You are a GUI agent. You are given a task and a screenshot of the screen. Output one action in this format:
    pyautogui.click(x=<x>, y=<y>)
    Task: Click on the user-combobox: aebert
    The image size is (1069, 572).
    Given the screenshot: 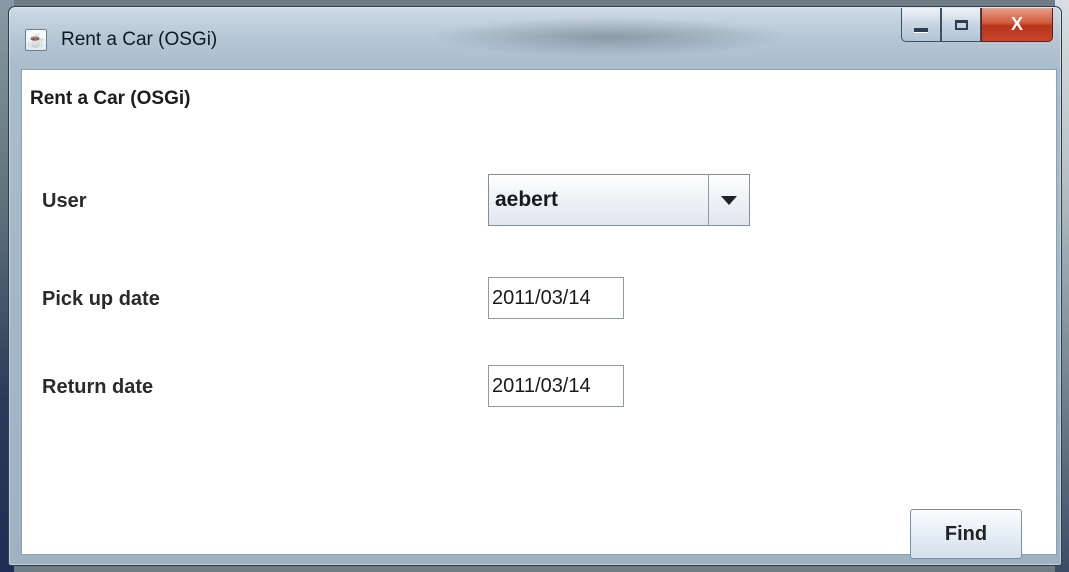 What is the action you would take?
    pyautogui.click(x=619, y=200)
    